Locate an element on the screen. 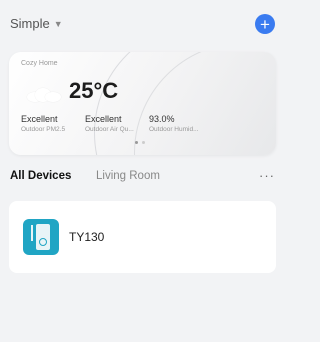  more-options-icon: ··· is located at coordinates (267, 175).